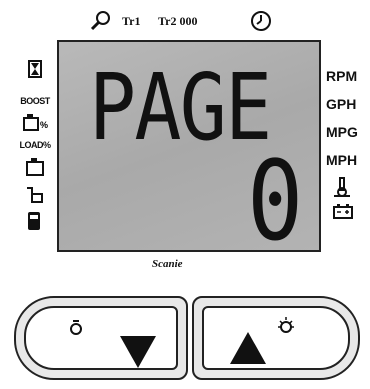  What do you see at coordinates (342, 132) in the screenshot?
I see `mpg-label: MPG` at bounding box center [342, 132].